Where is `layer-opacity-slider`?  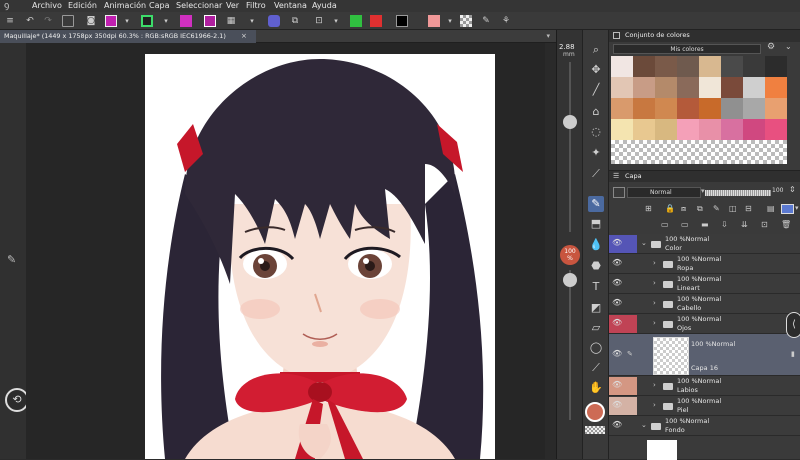
layer-opacity-slider is located at coordinates (738, 193).